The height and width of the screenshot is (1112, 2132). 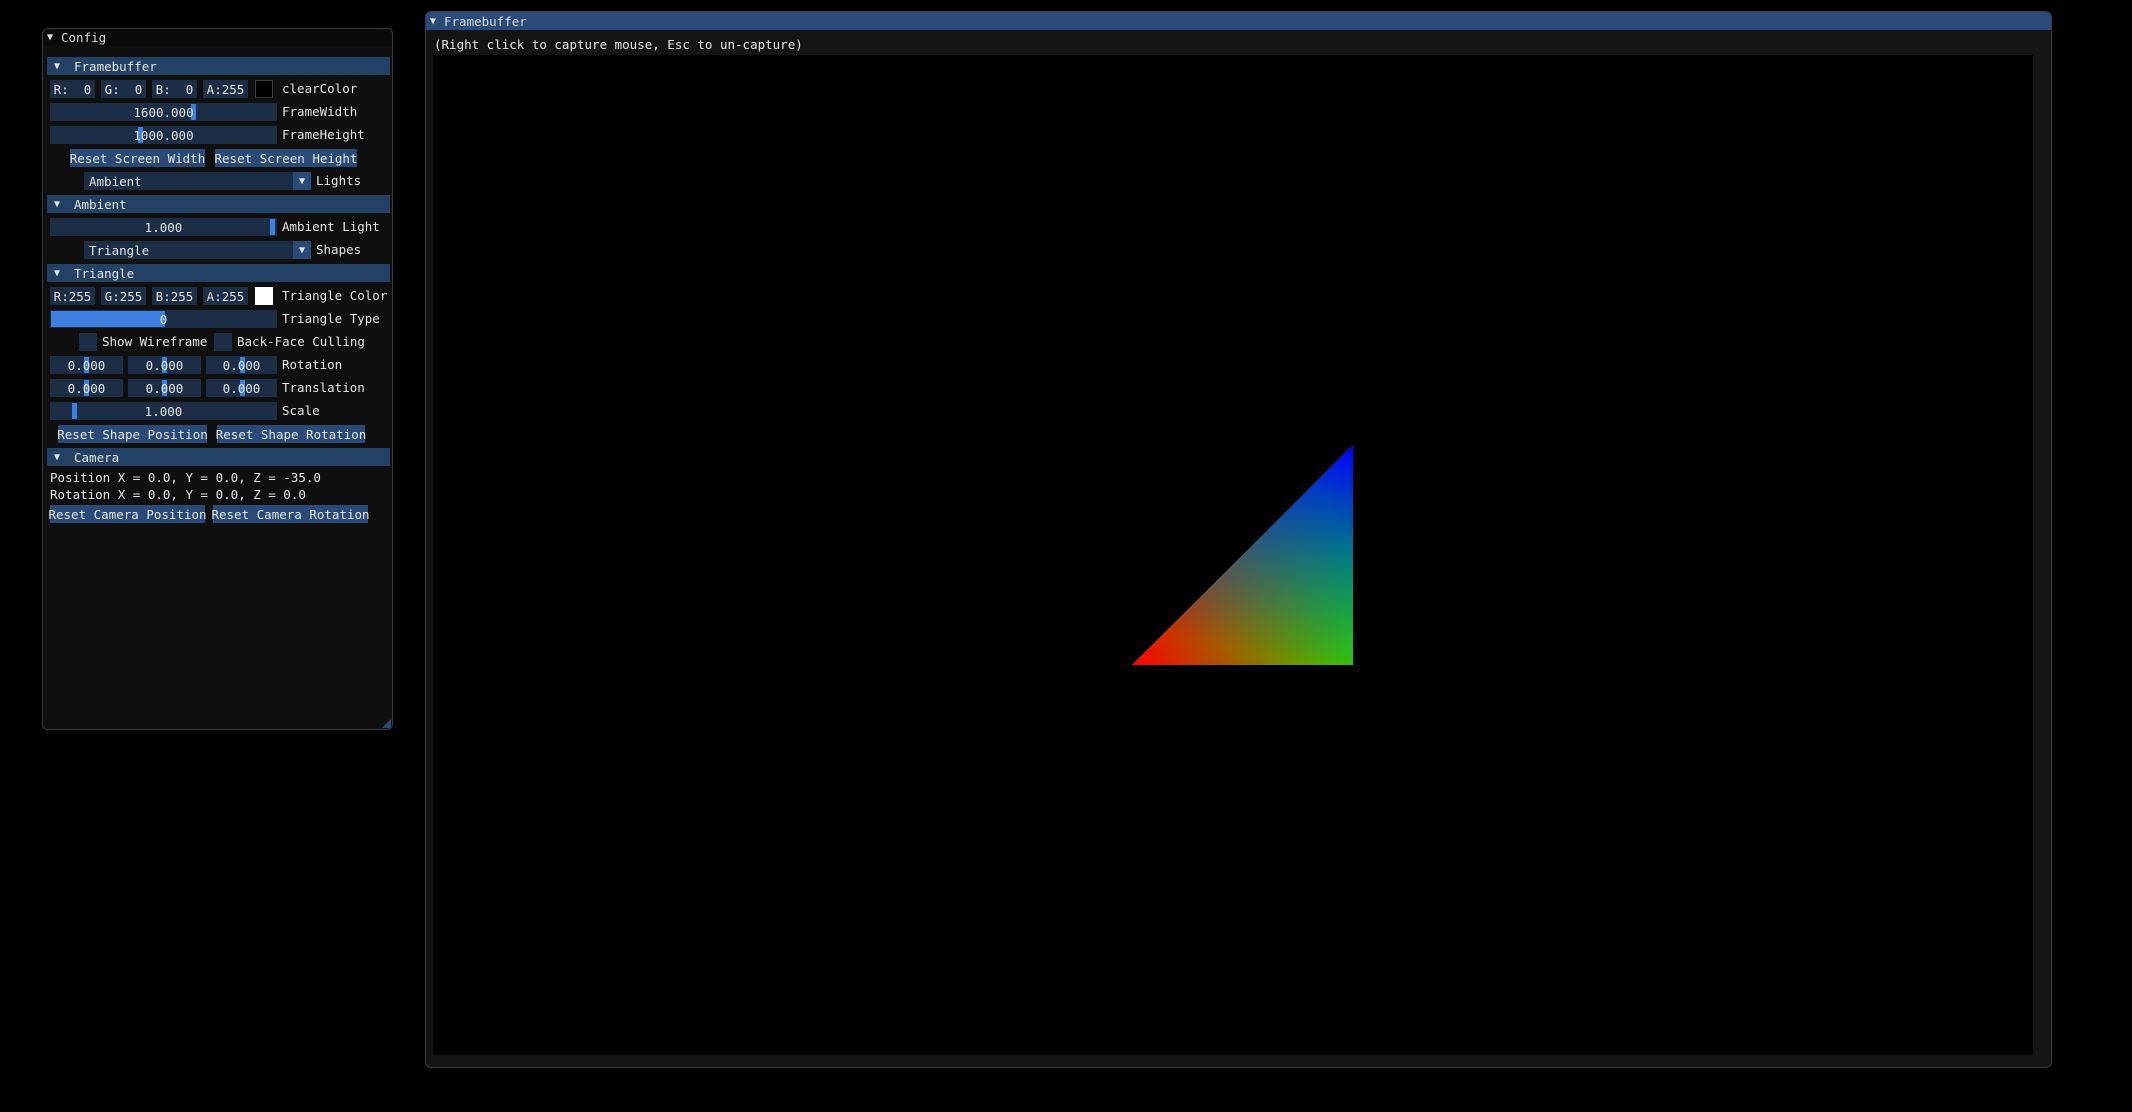 What do you see at coordinates (218, 204) in the screenshot?
I see `ambient-section-header: ▼ Ambient` at bounding box center [218, 204].